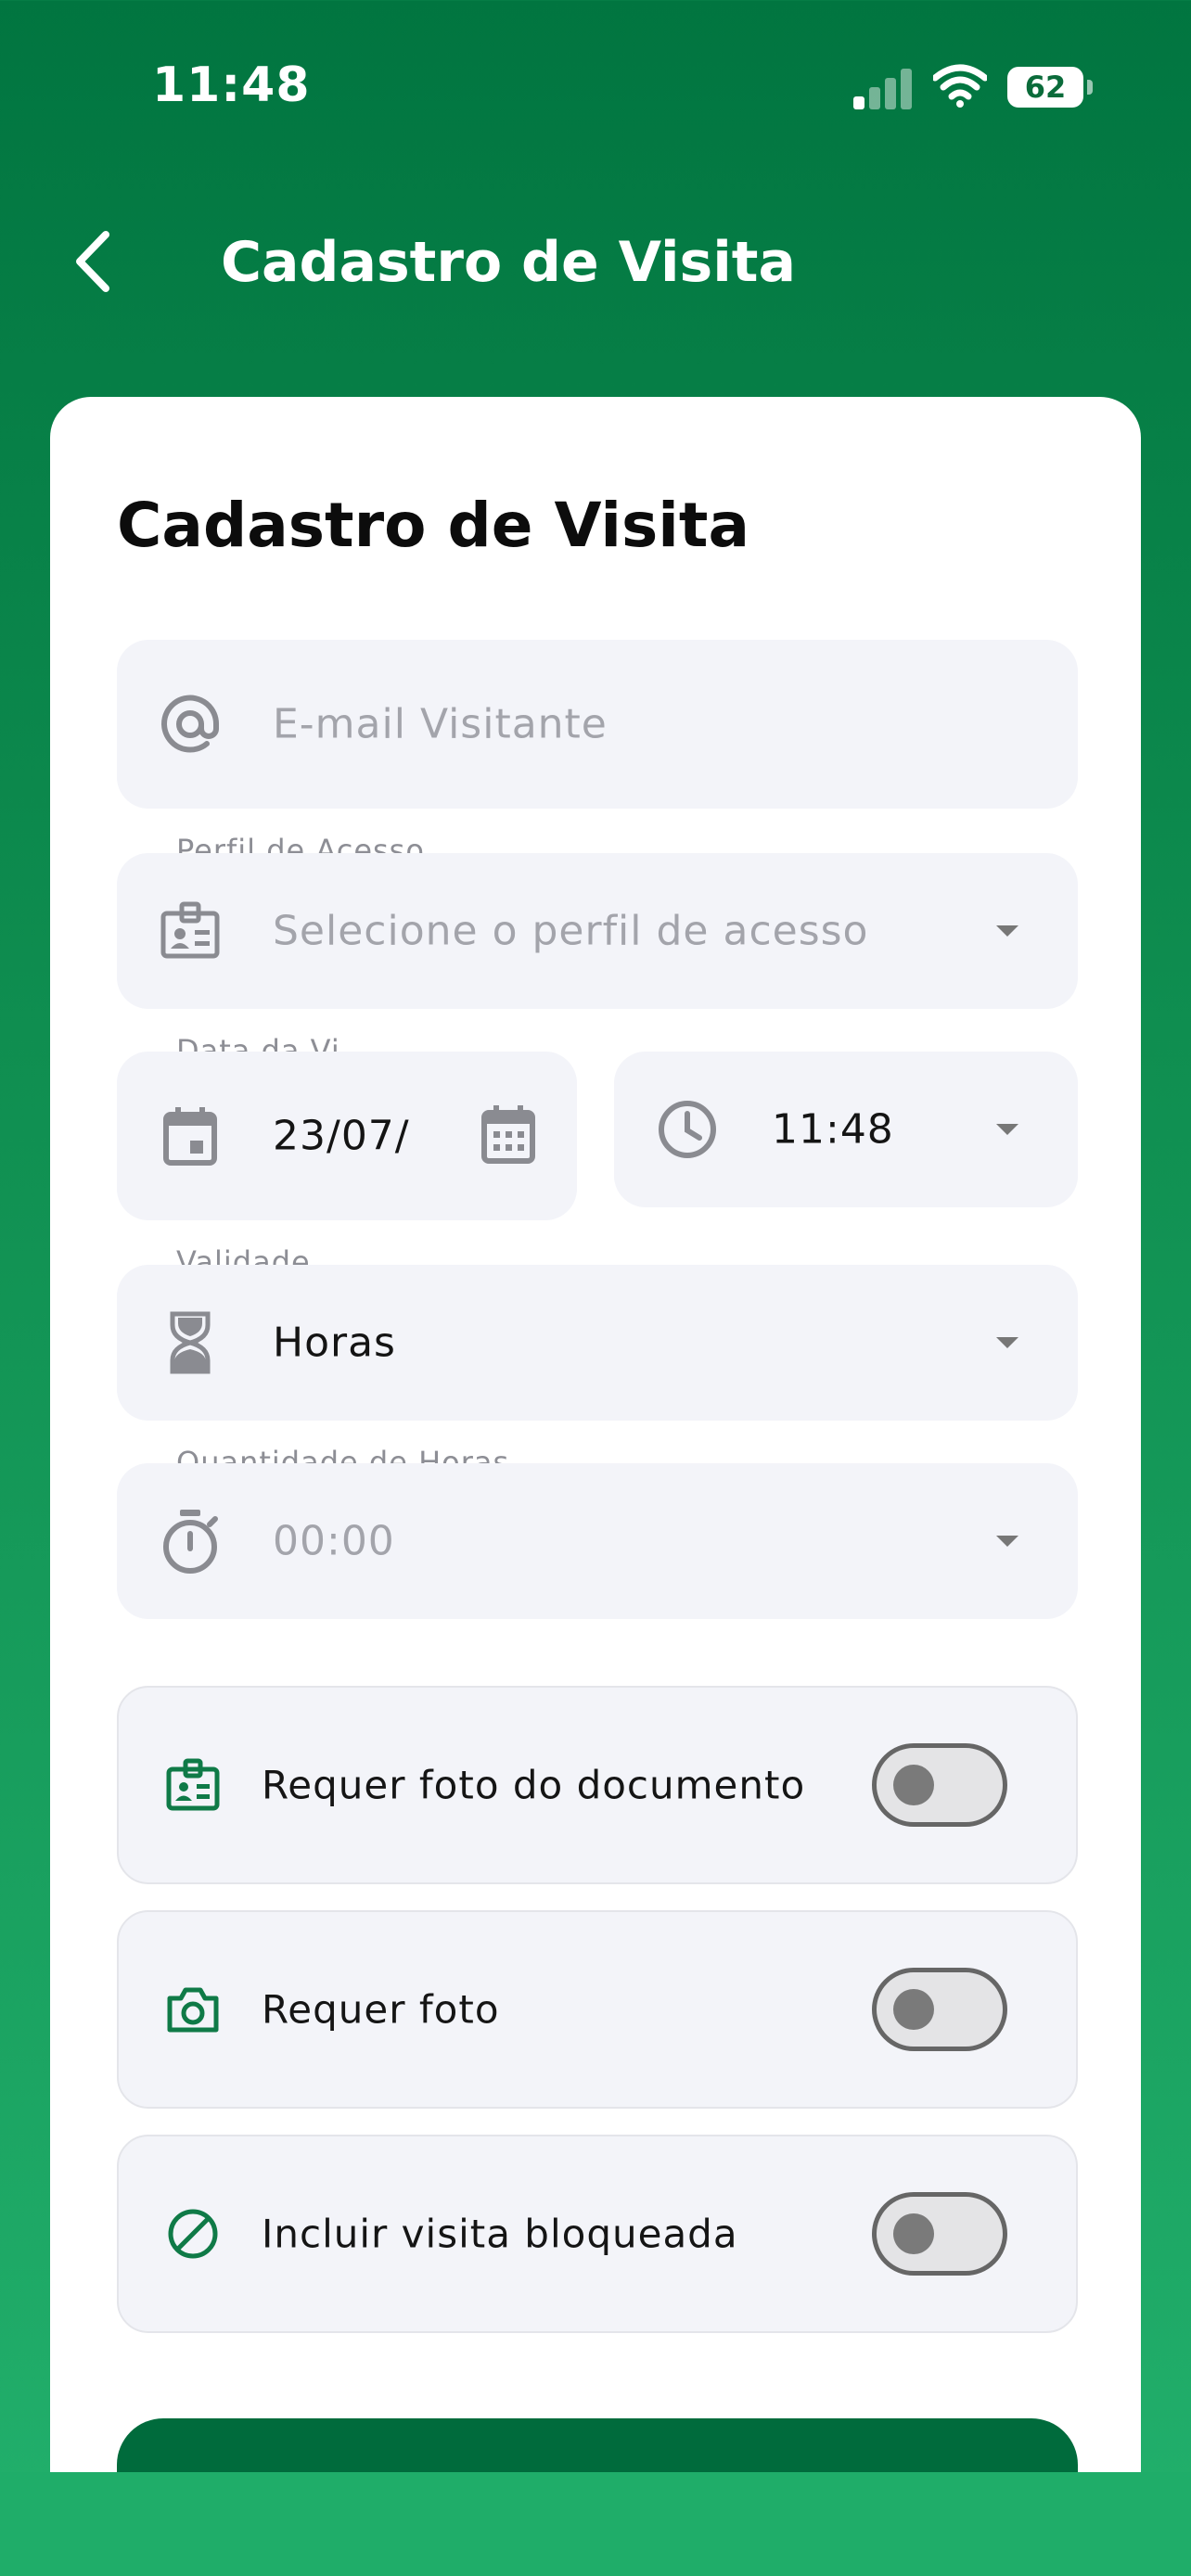 The image size is (1191, 2576). I want to click on id-card-icon, so click(193, 1785).